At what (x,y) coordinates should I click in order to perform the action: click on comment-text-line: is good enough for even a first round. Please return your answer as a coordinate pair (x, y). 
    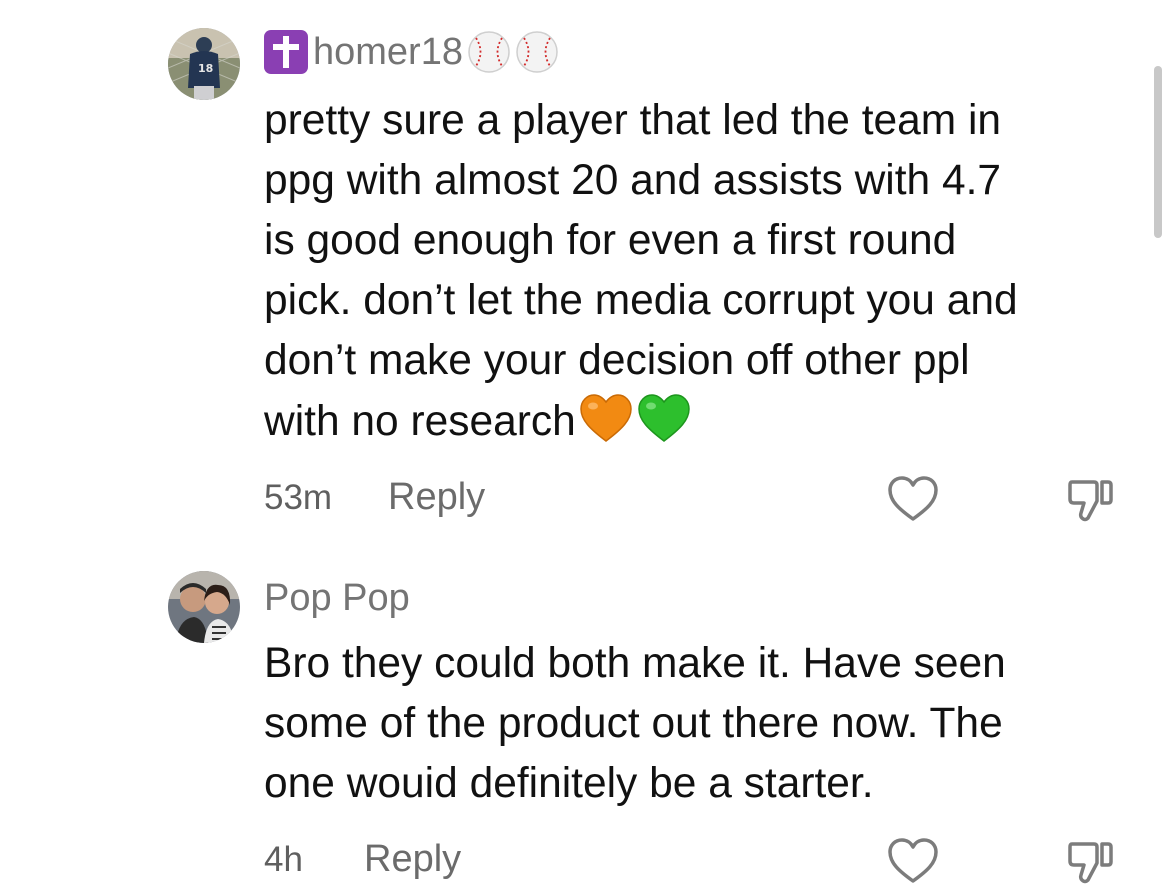
    Looking at the image, I should click on (610, 240).